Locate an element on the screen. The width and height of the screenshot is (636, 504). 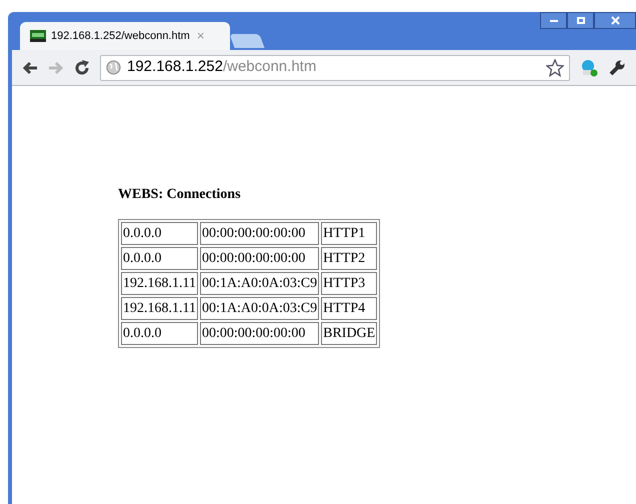
reload-icon is located at coordinates (82, 68).